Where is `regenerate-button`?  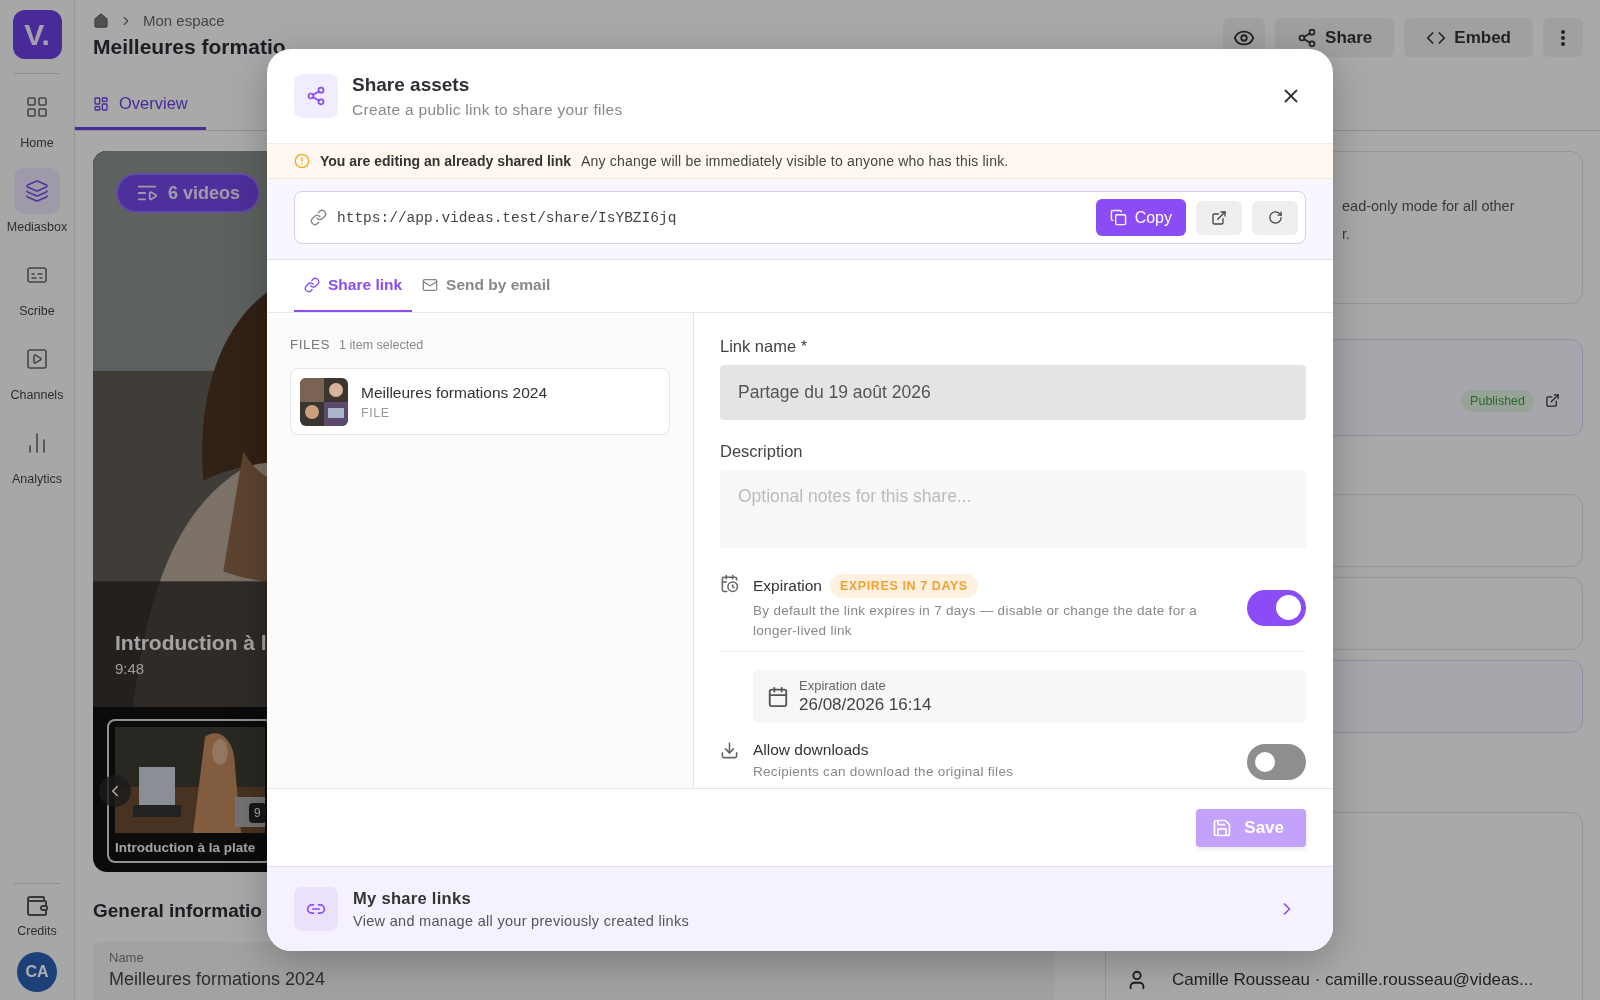
regenerate-button is located at coordinates (1275, 217).